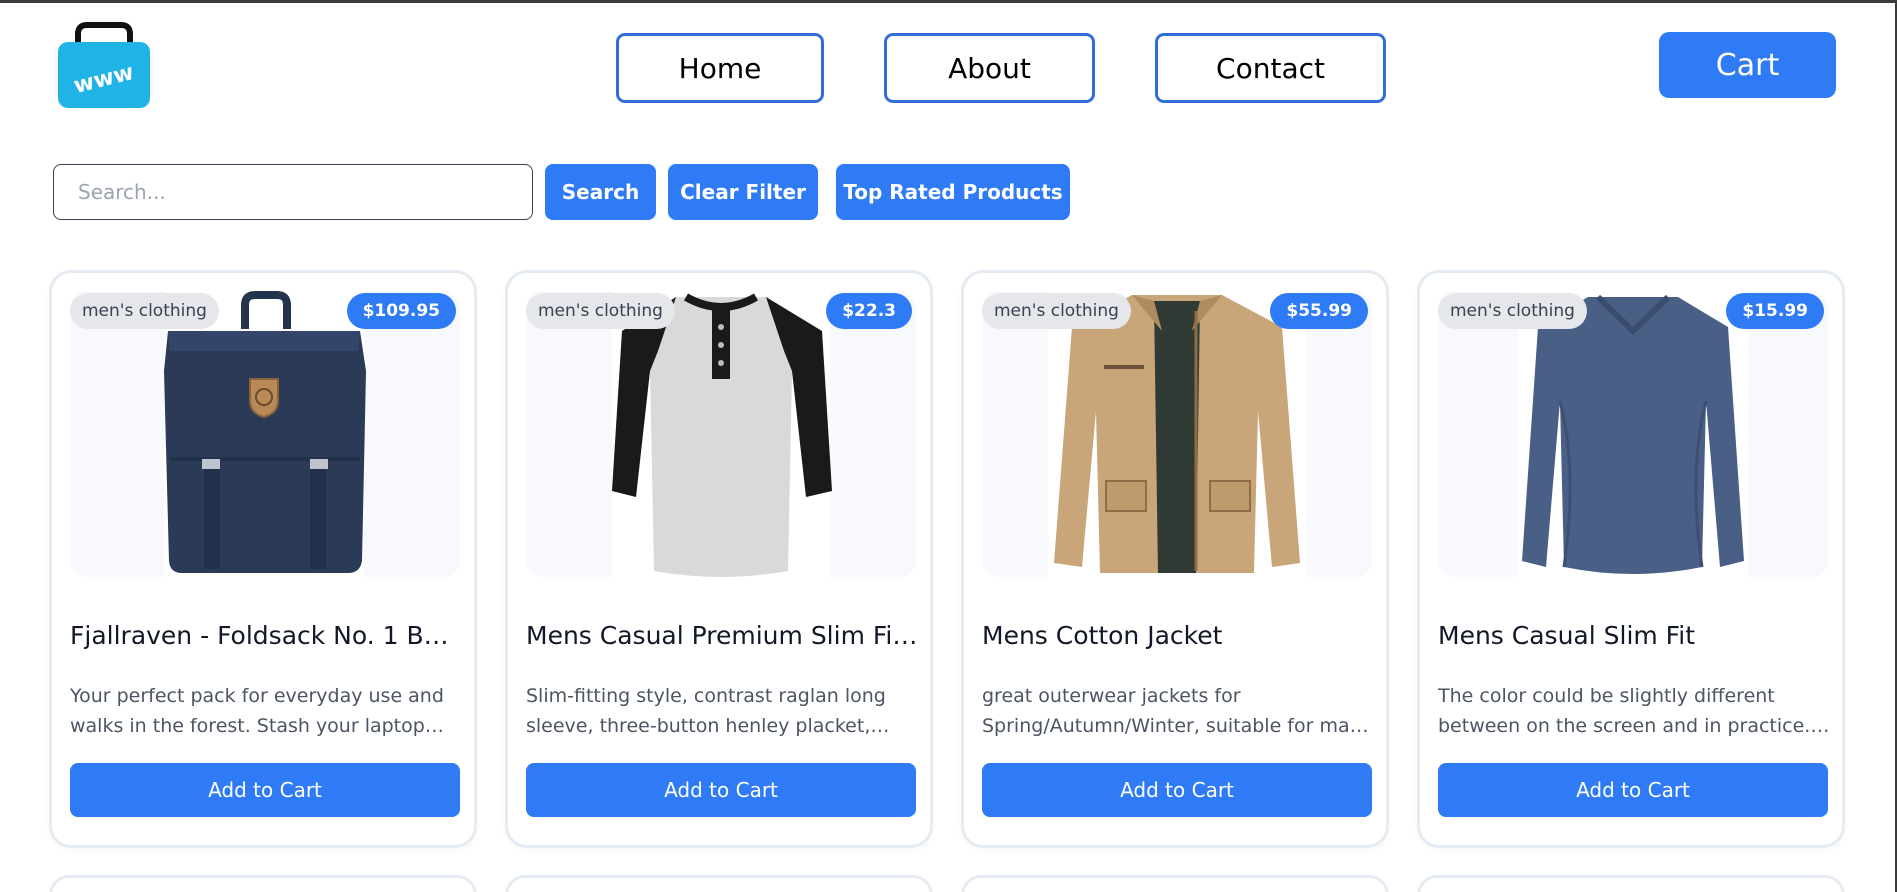 This screenshot has width=1897, height=892. Describe the element at coordinates (1747, 65) in the screenshot. I see `cart-button: Cart` at that location.